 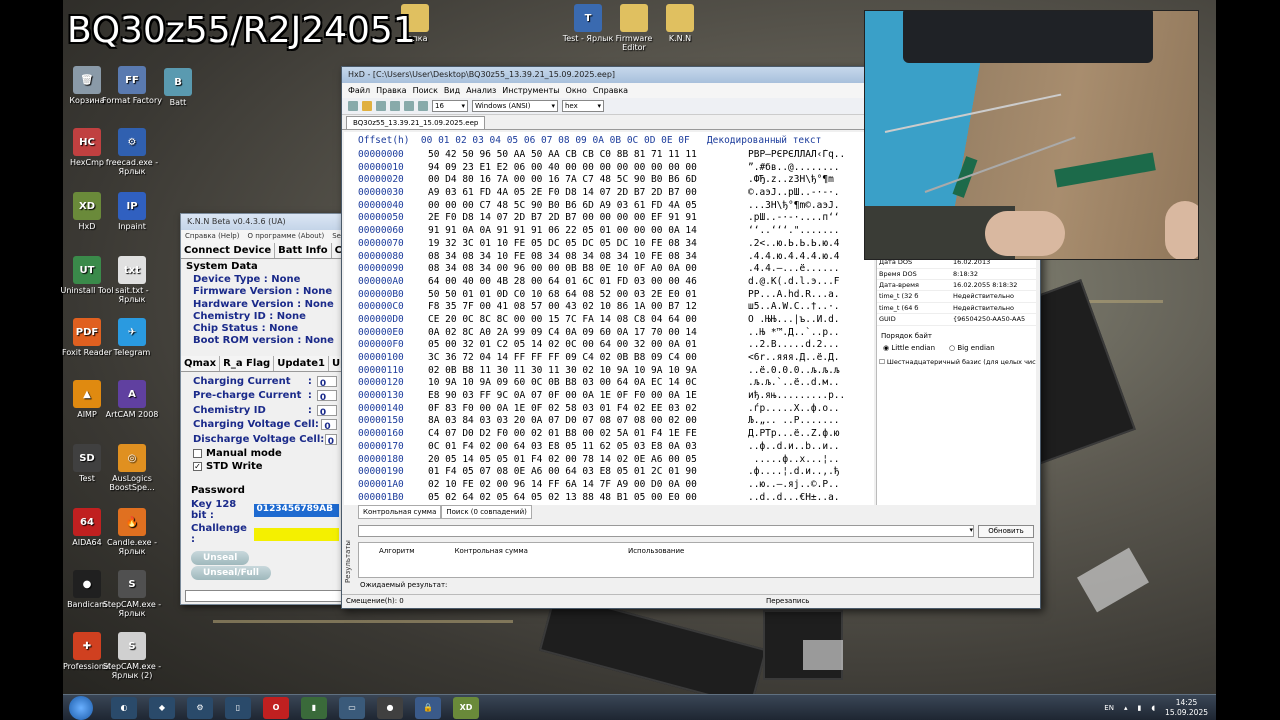 What do you see at coordinates (395, 106) in the screenshot?
I see `close-icon` at bounding box center [395, 106].